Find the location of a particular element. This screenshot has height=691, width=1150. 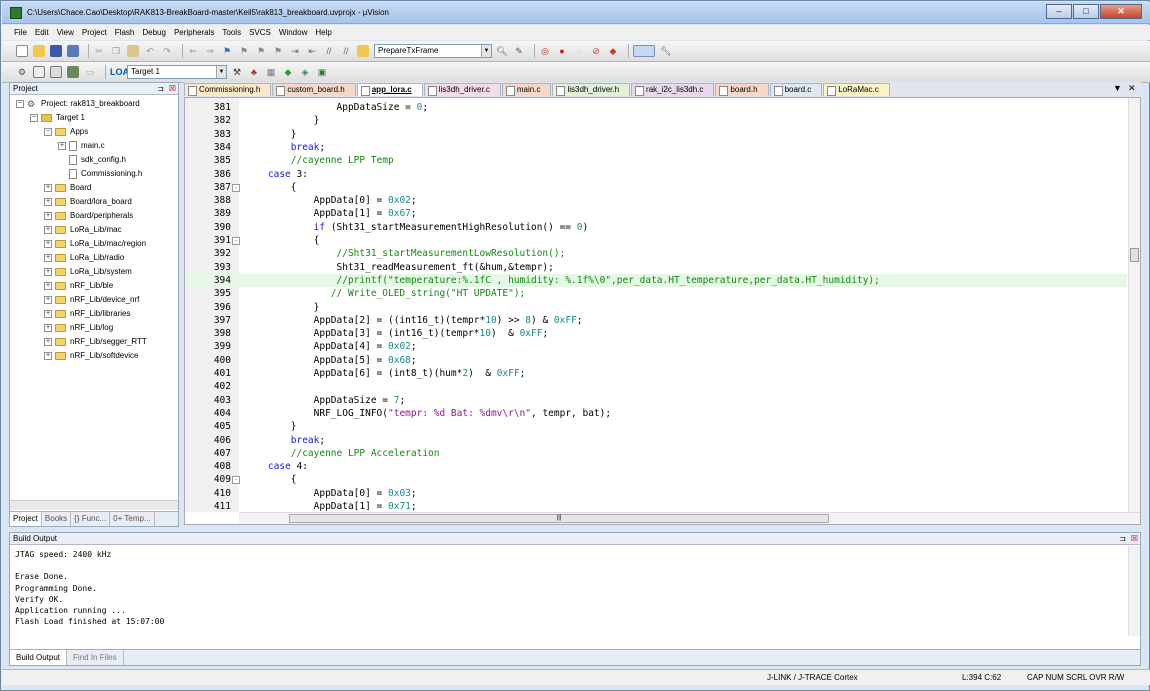

tree-file-commissioning-h: Commissioning.h is located at coordinates (105, 174).